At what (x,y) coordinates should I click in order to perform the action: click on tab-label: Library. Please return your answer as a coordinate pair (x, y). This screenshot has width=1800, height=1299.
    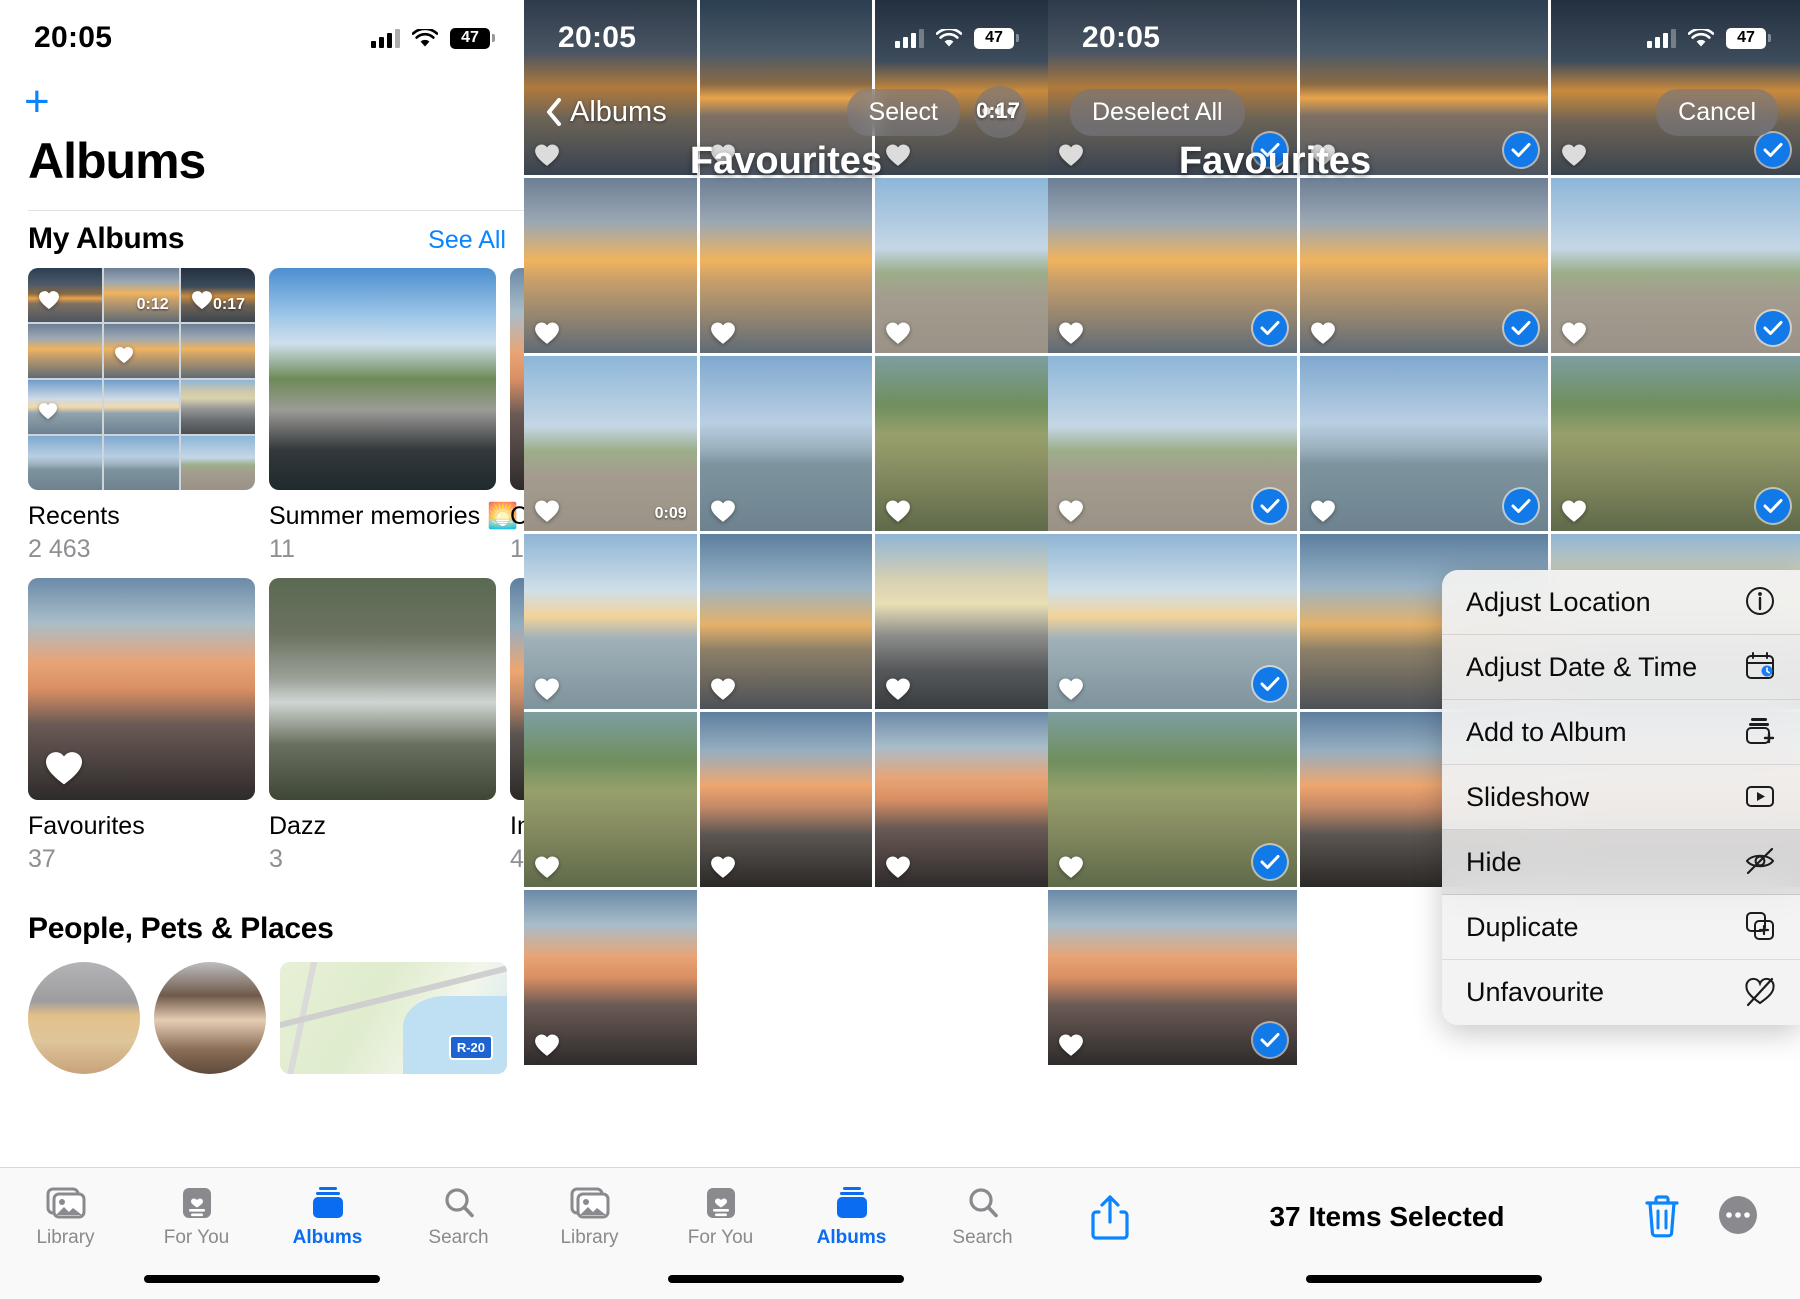
    Looking at the image, I should click on (589, 1237).